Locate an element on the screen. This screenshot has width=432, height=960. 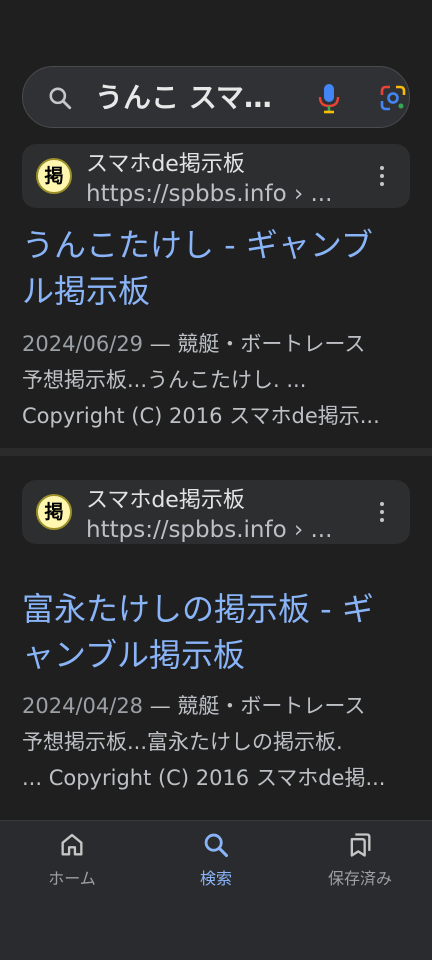
google-lens-icon is located at coordinates (393, 98).